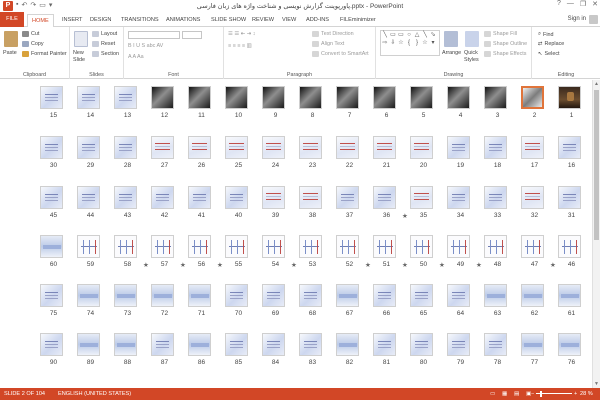 The width and height of the screenshot is (600, 400). Describe the element at coordinates (169, 358) in the screenshot. I see `slide-thumbnail-87: 87` at that location.